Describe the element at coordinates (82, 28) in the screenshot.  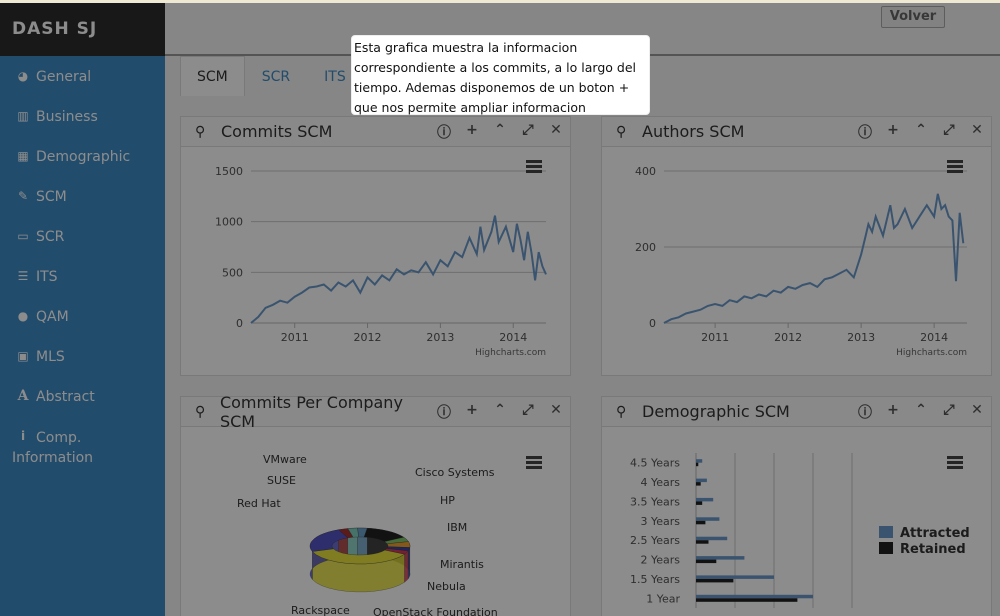
I see `app-logo: DASH SJ` at that location.